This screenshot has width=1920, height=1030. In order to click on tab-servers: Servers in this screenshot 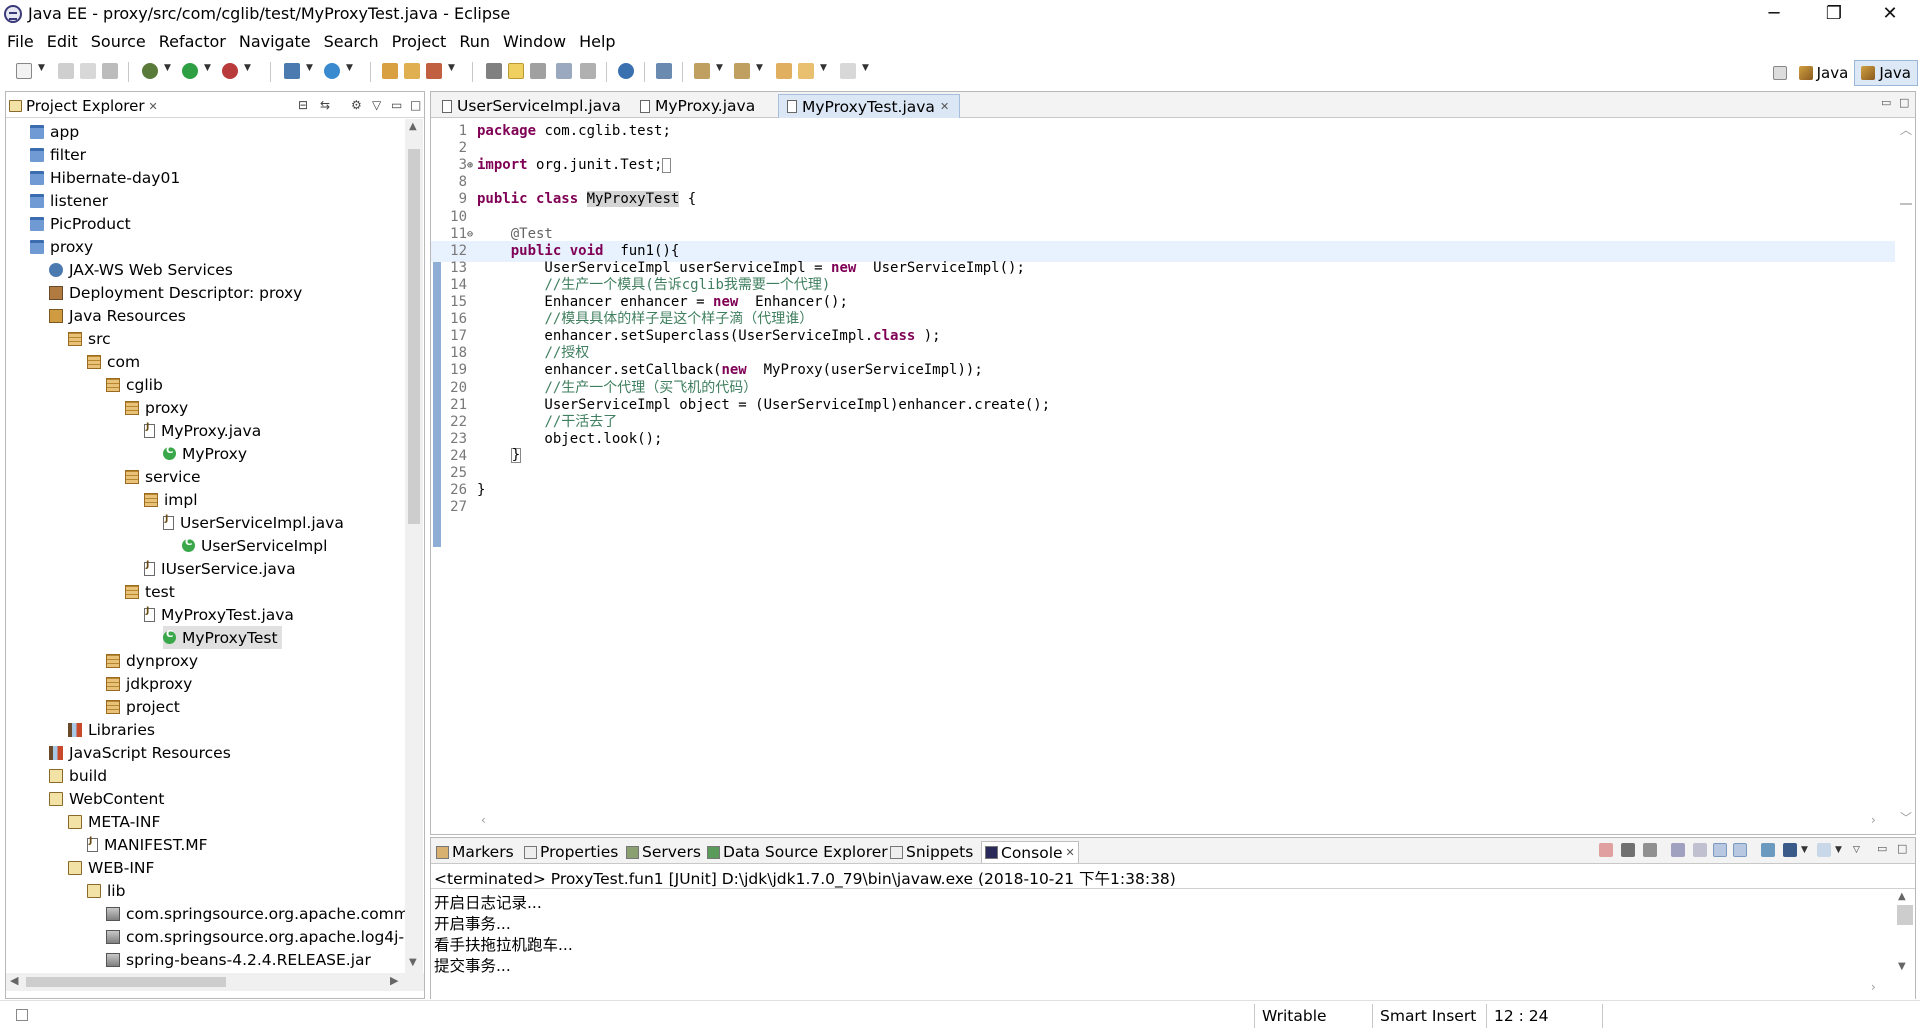, I will do `click(663, 852)`.